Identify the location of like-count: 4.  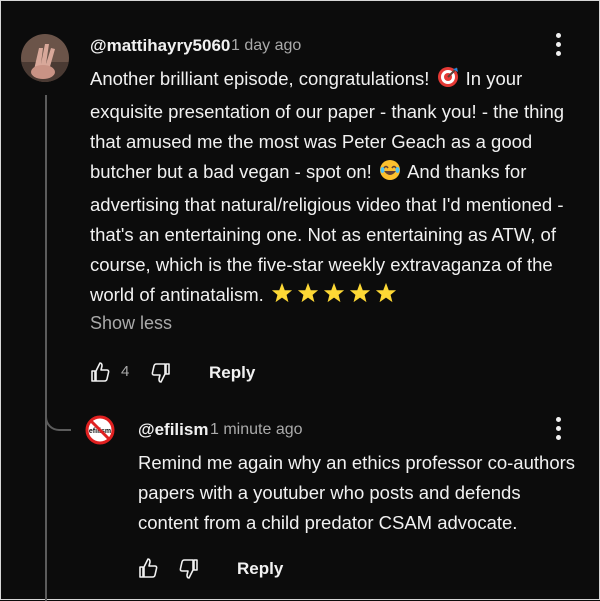
(125, 371).